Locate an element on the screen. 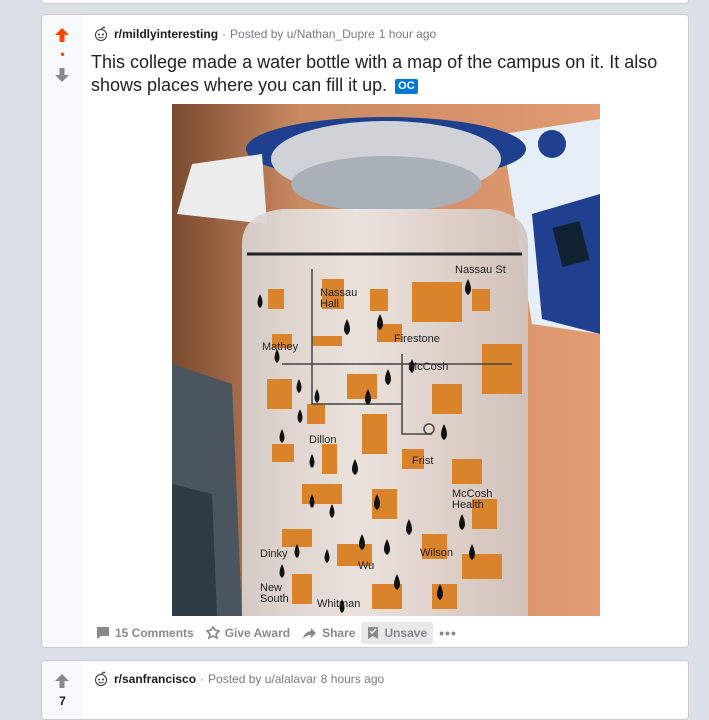  map-label-nassau-st: Nassau St is located at coordinates (480, 270).